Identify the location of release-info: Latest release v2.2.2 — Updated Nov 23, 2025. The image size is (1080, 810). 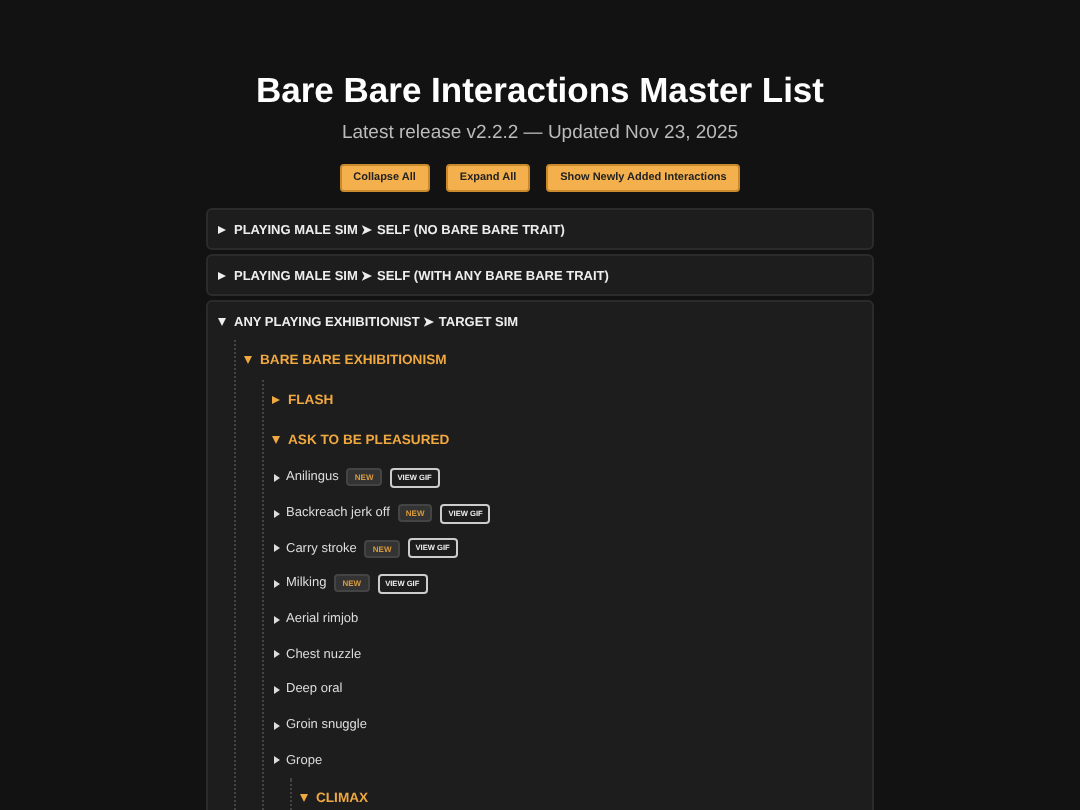
(540, 134).